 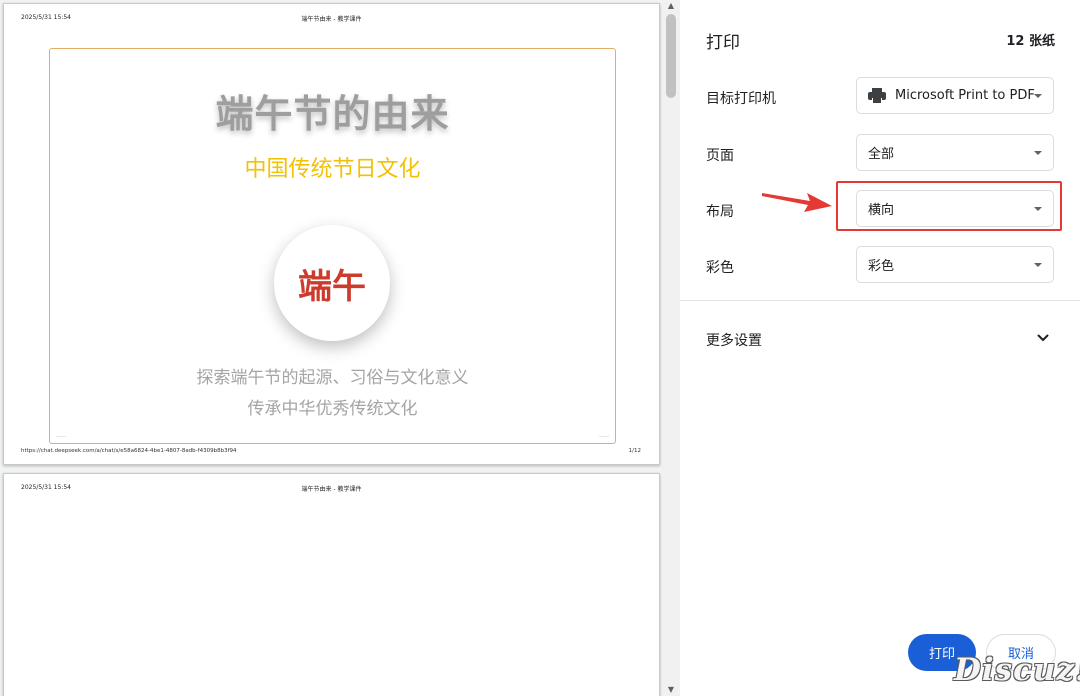 What do you see at coordinates (332, 169) in the screenshot?
I see `slide-subtitle: 中国传统节日文化` at bounding box center [332, 169].